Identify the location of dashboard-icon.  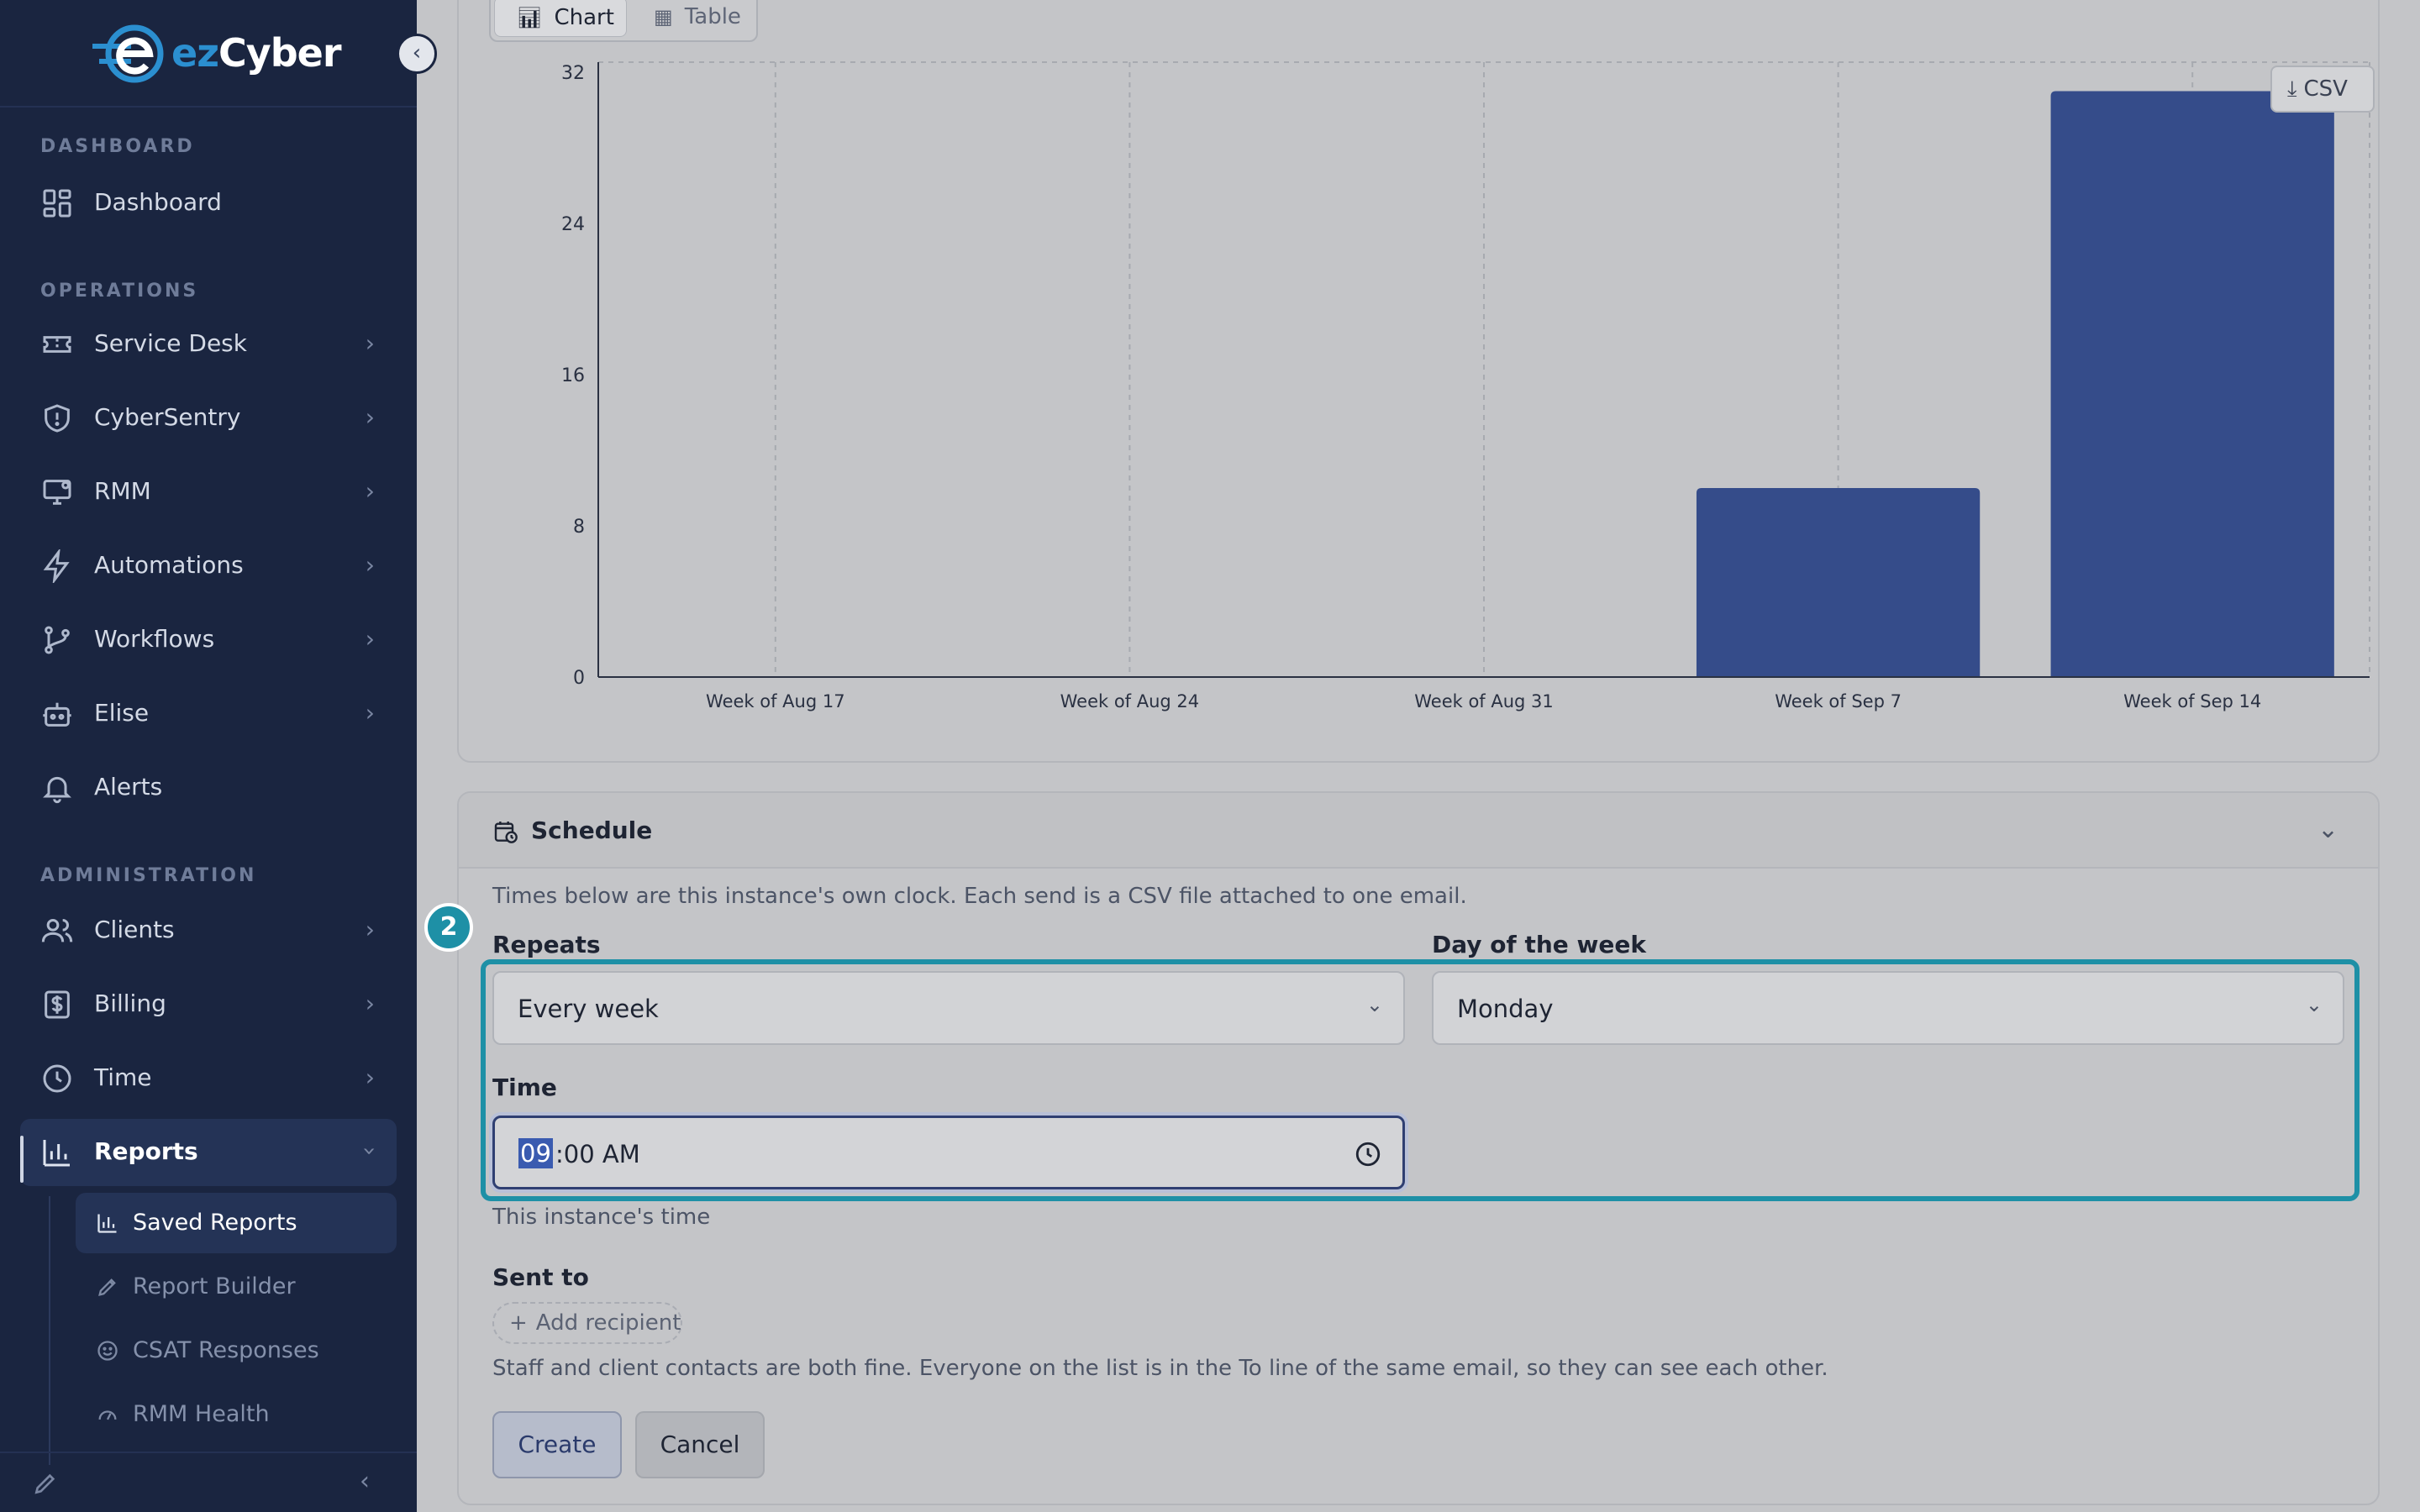
(57, 203).